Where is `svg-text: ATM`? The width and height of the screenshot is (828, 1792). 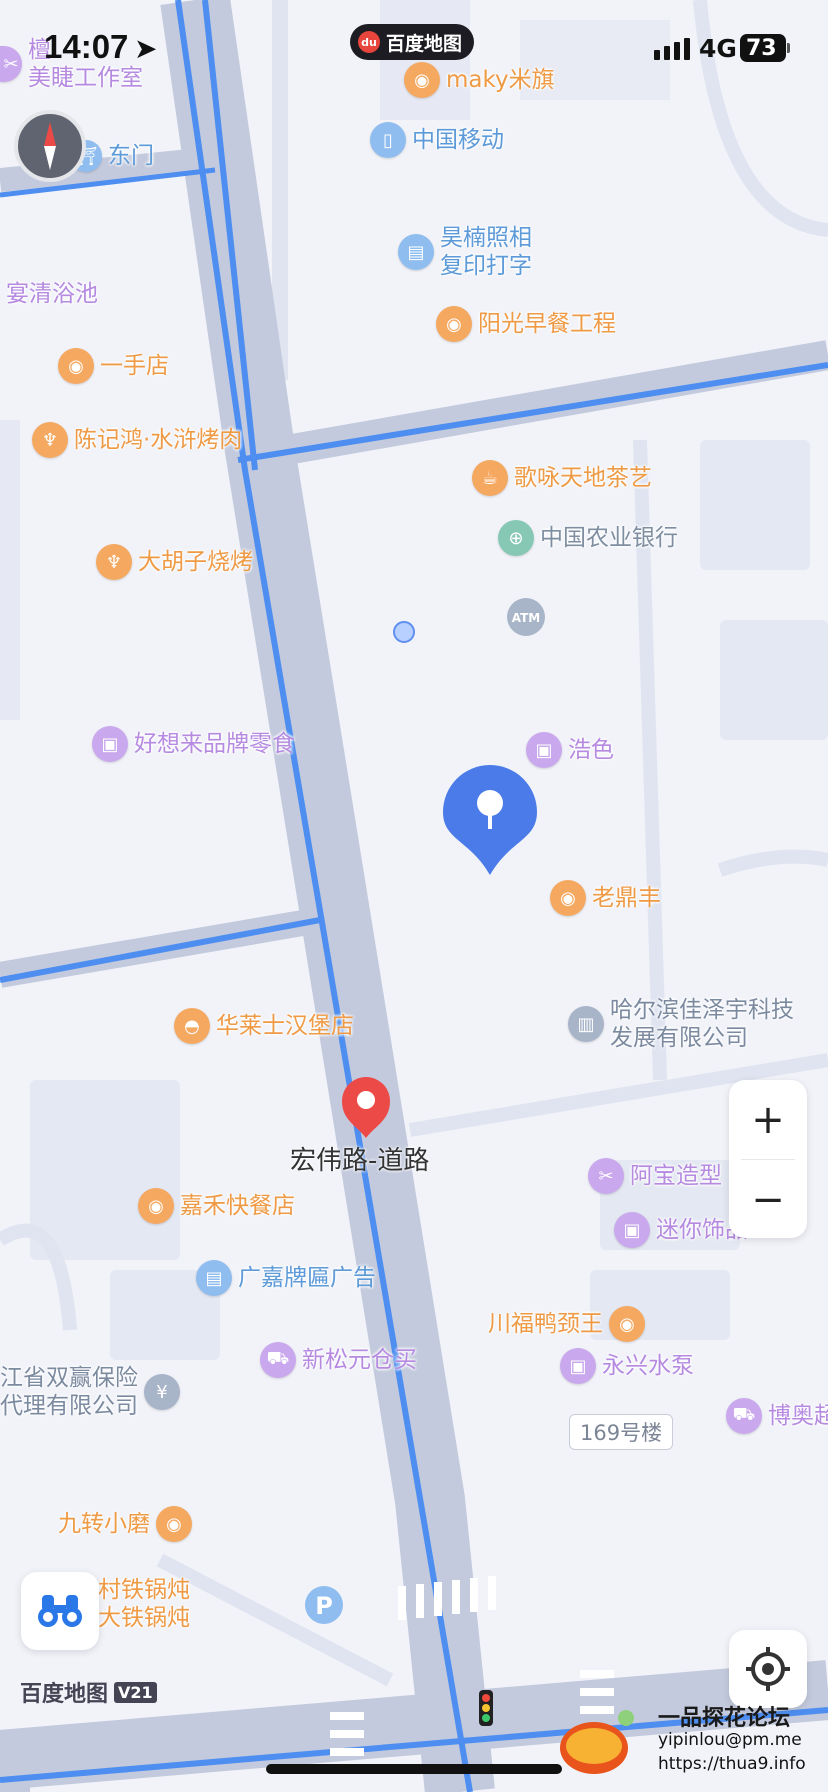
svg-text: ATM is located at coordinates (526, 618).